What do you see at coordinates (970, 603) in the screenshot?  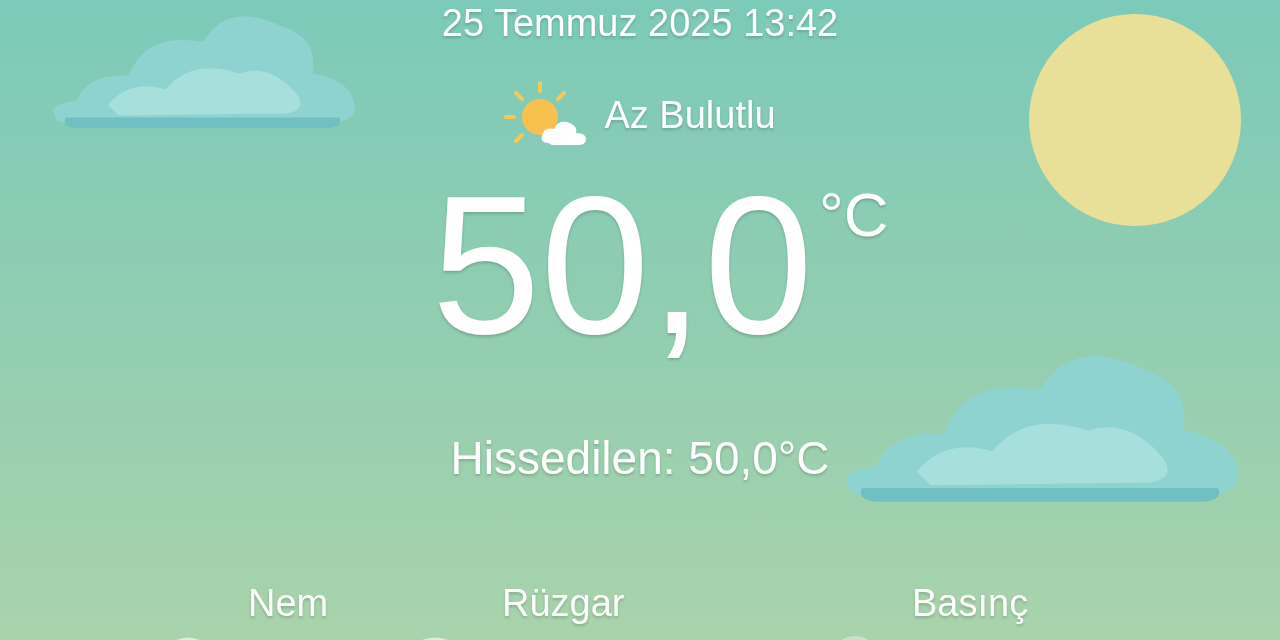 I see `stat-label: Basınç` at bounding box center [970, 603].